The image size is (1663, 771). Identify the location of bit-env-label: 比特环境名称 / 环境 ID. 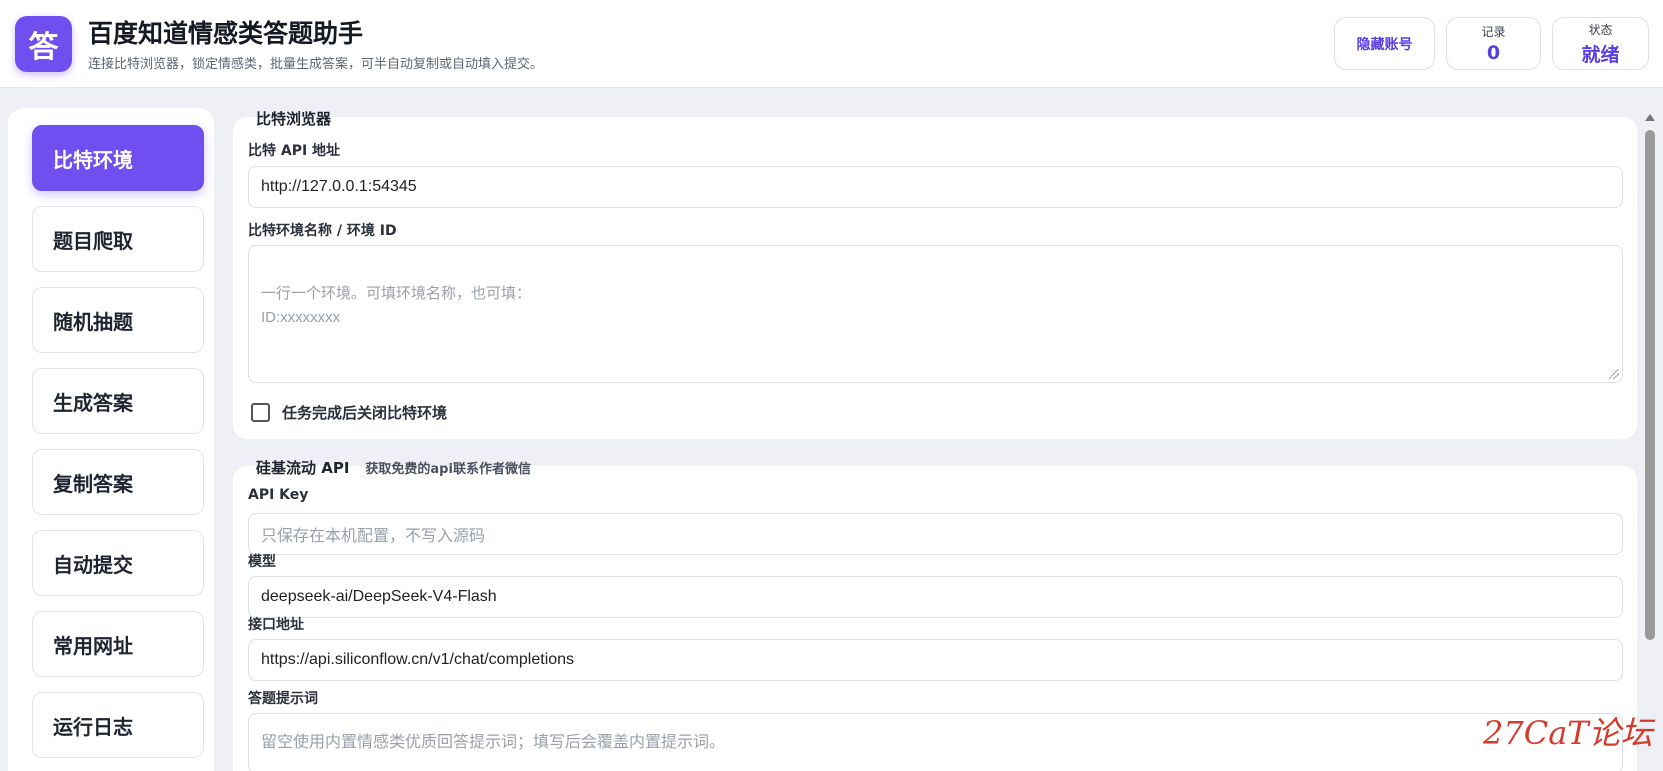
(322, 231).